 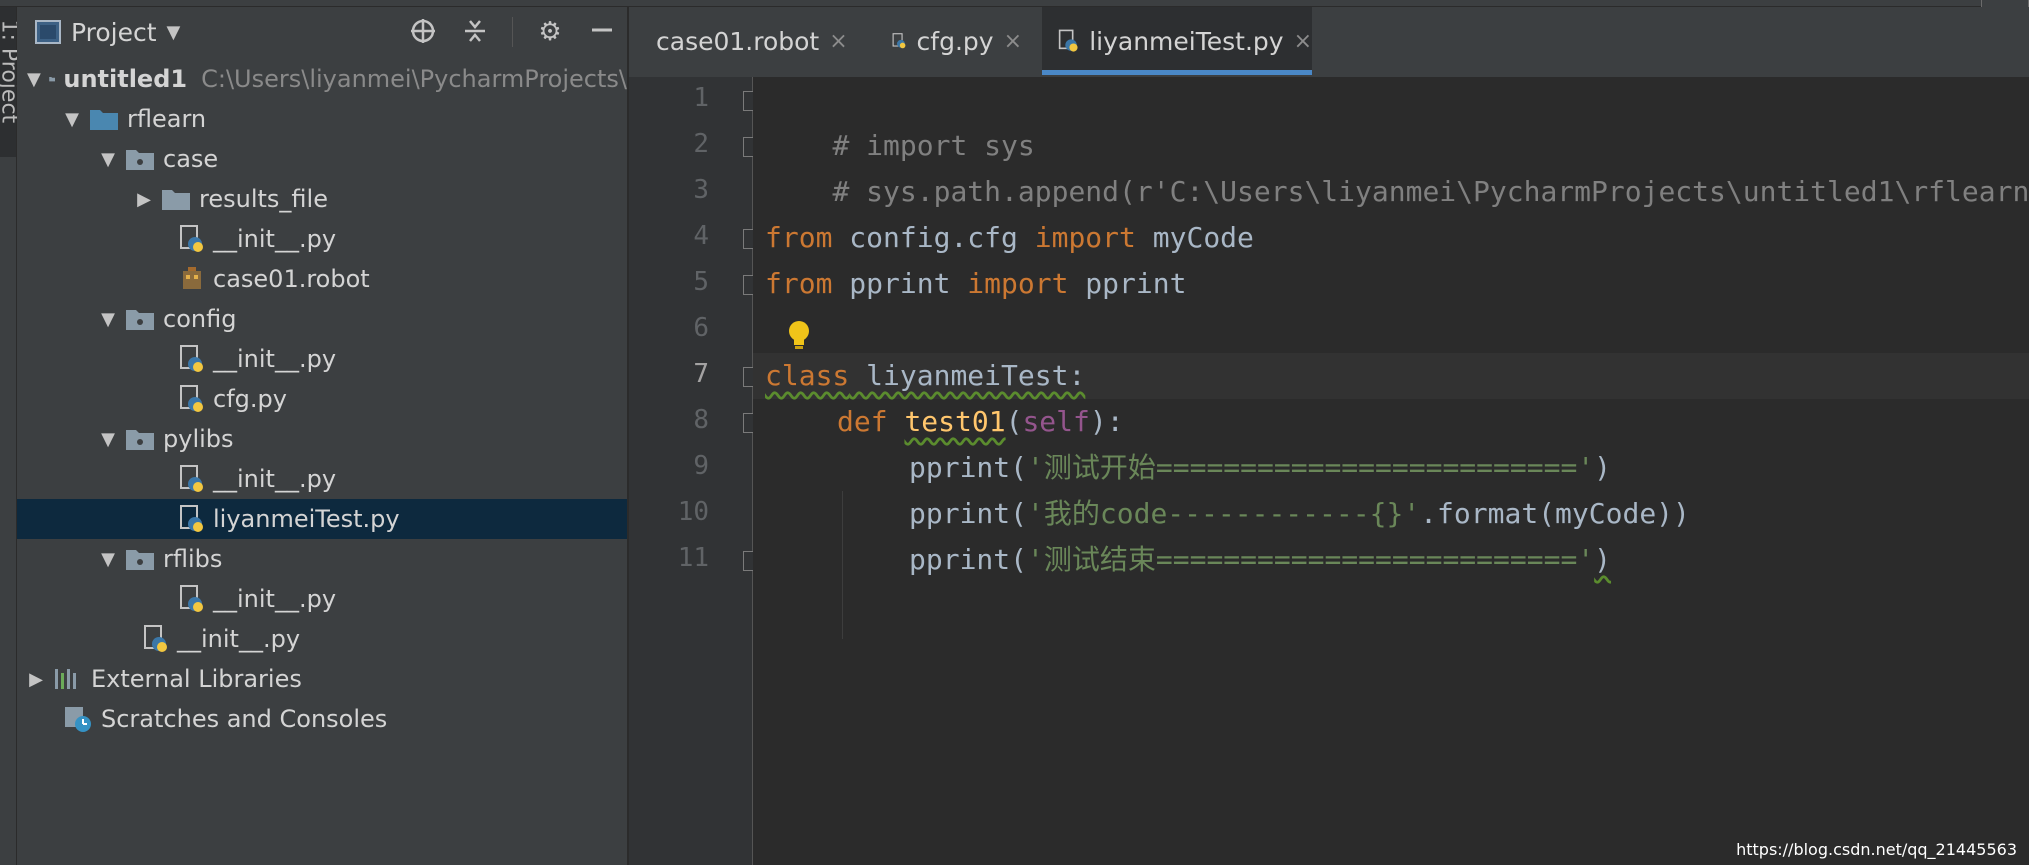 I want to click on watermark: https://blog.csdn.net/qq_21445563, so click(x=1876, y=849).